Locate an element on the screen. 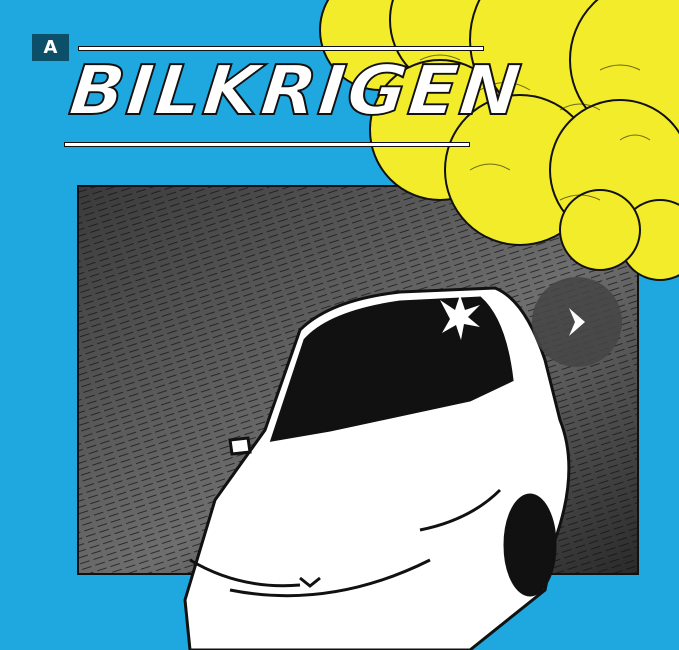 This screenshot has width=679, height=650. alt-text-badge: A is located at coordinates (50, 47).